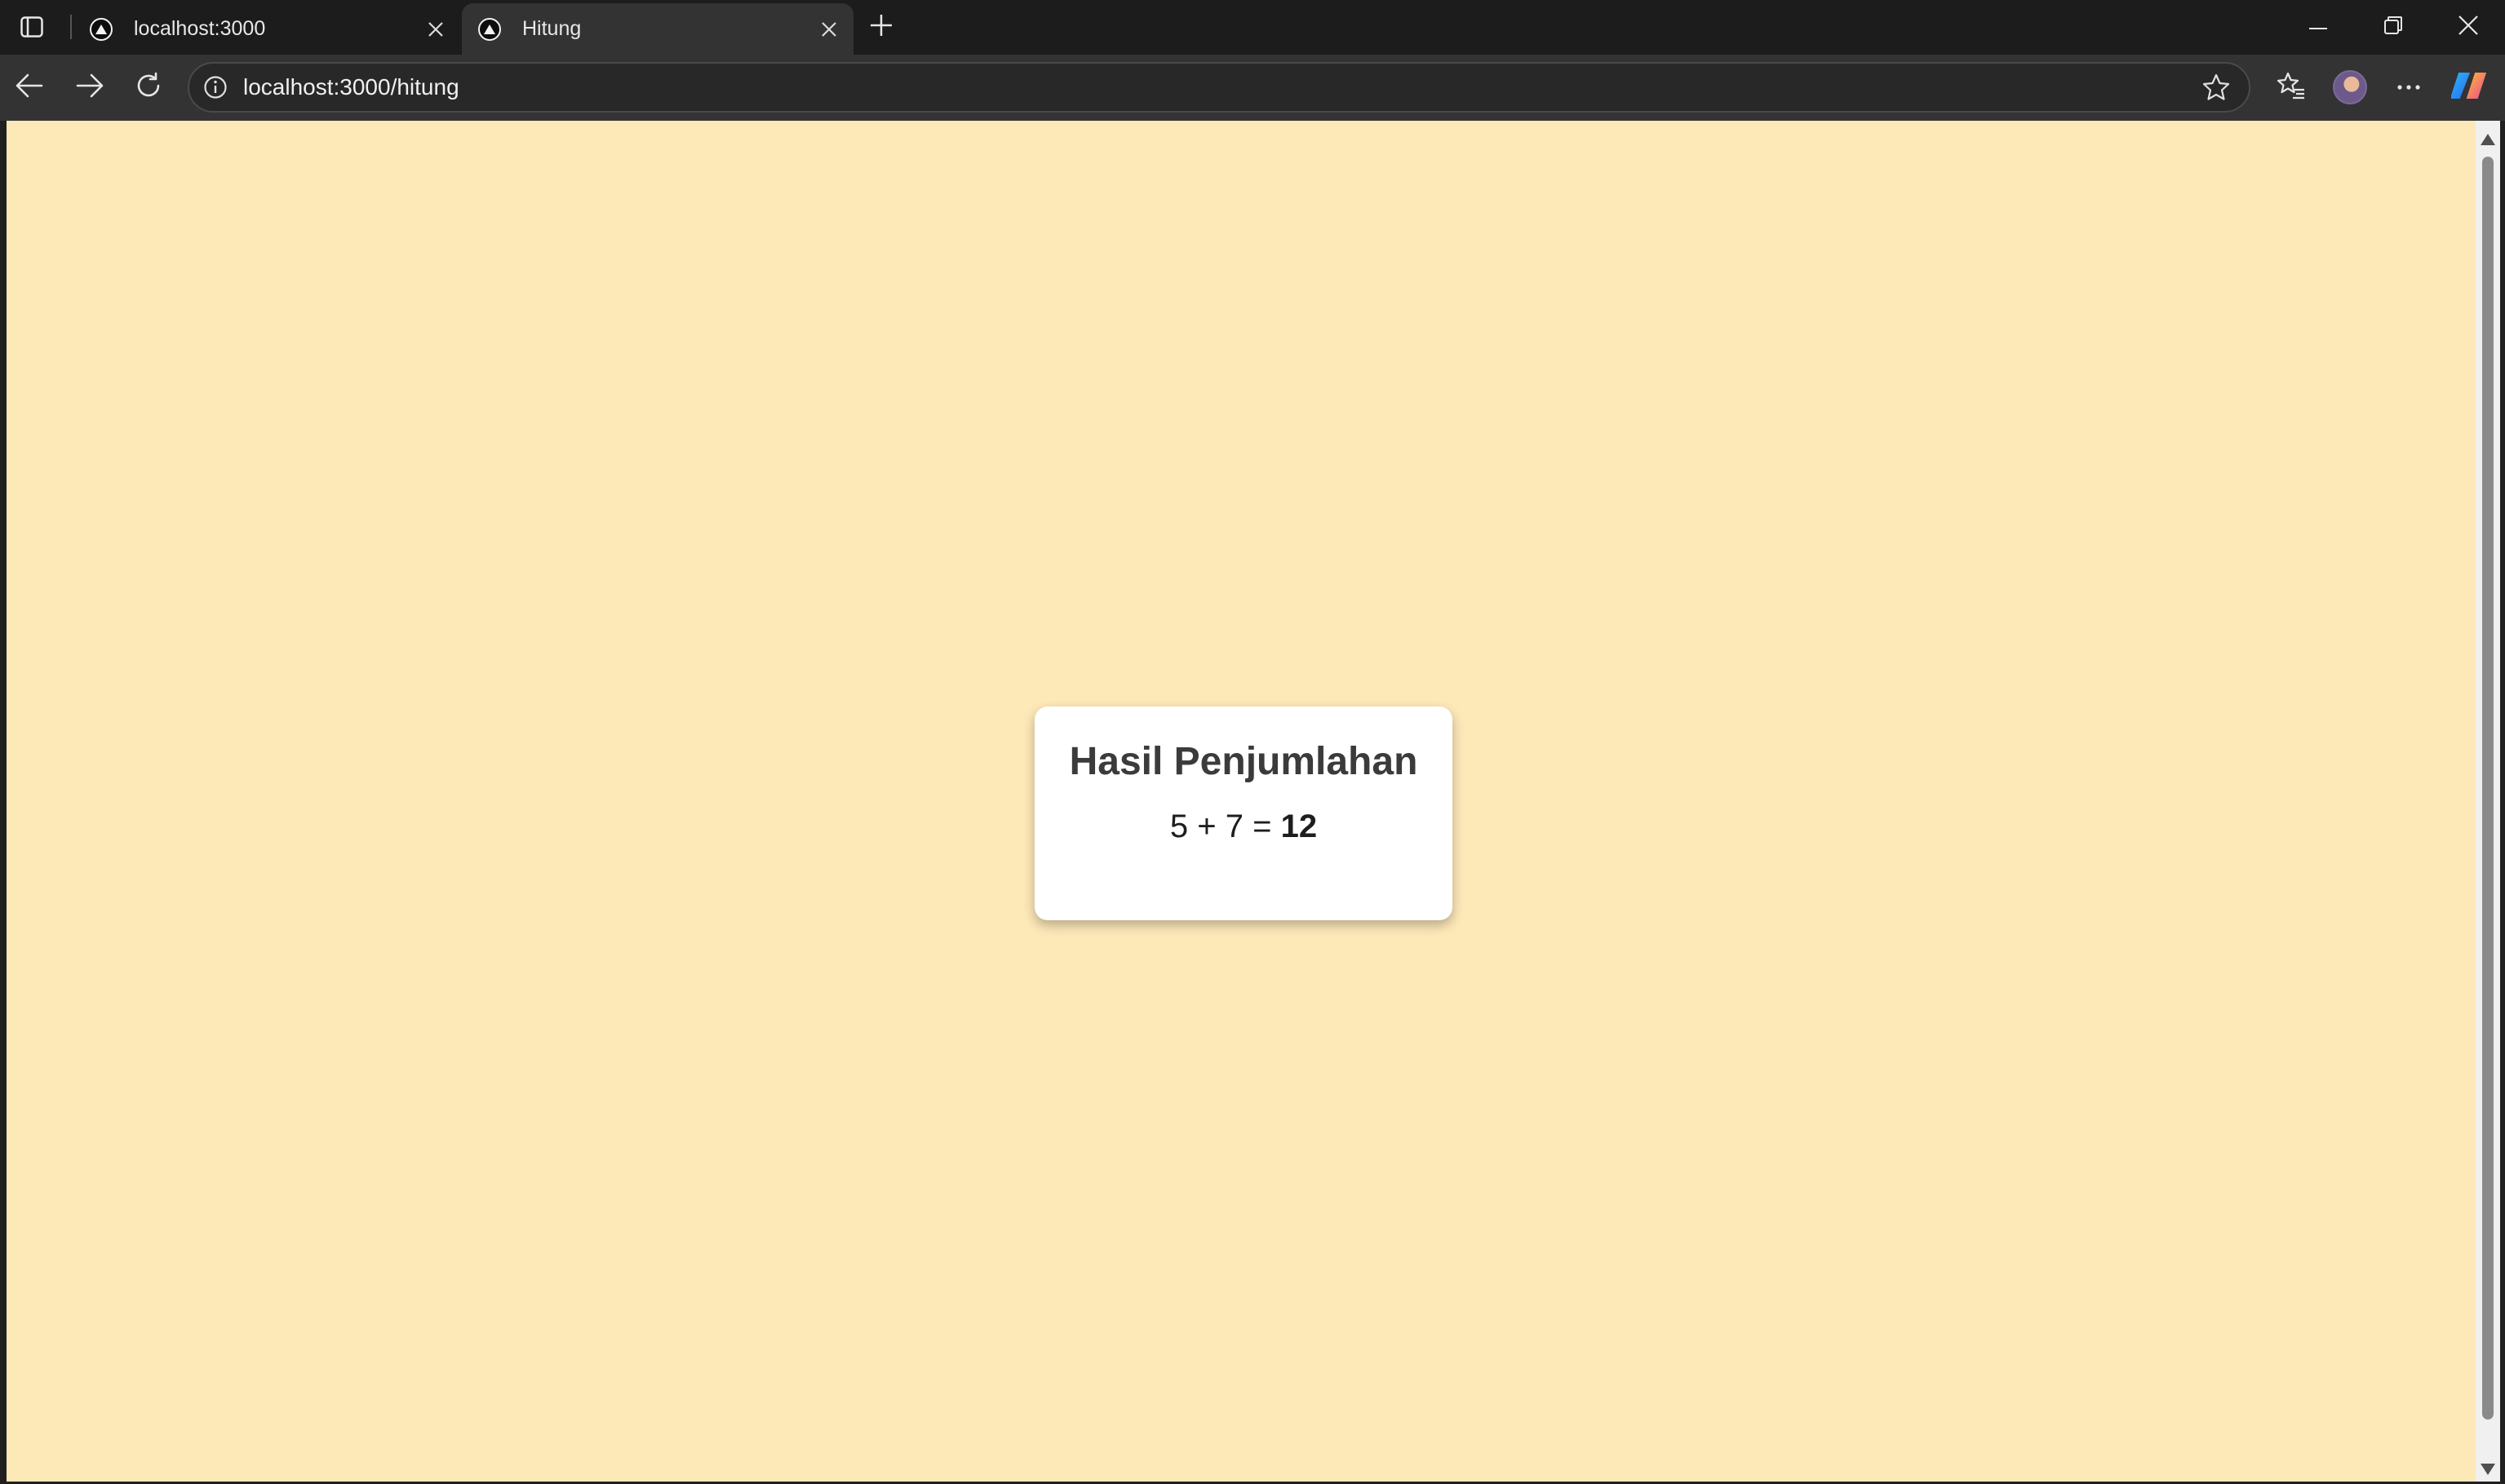 The width and height of the screenshot is (2505, 1484). I want to click on profile-button, so click(2350, 87).